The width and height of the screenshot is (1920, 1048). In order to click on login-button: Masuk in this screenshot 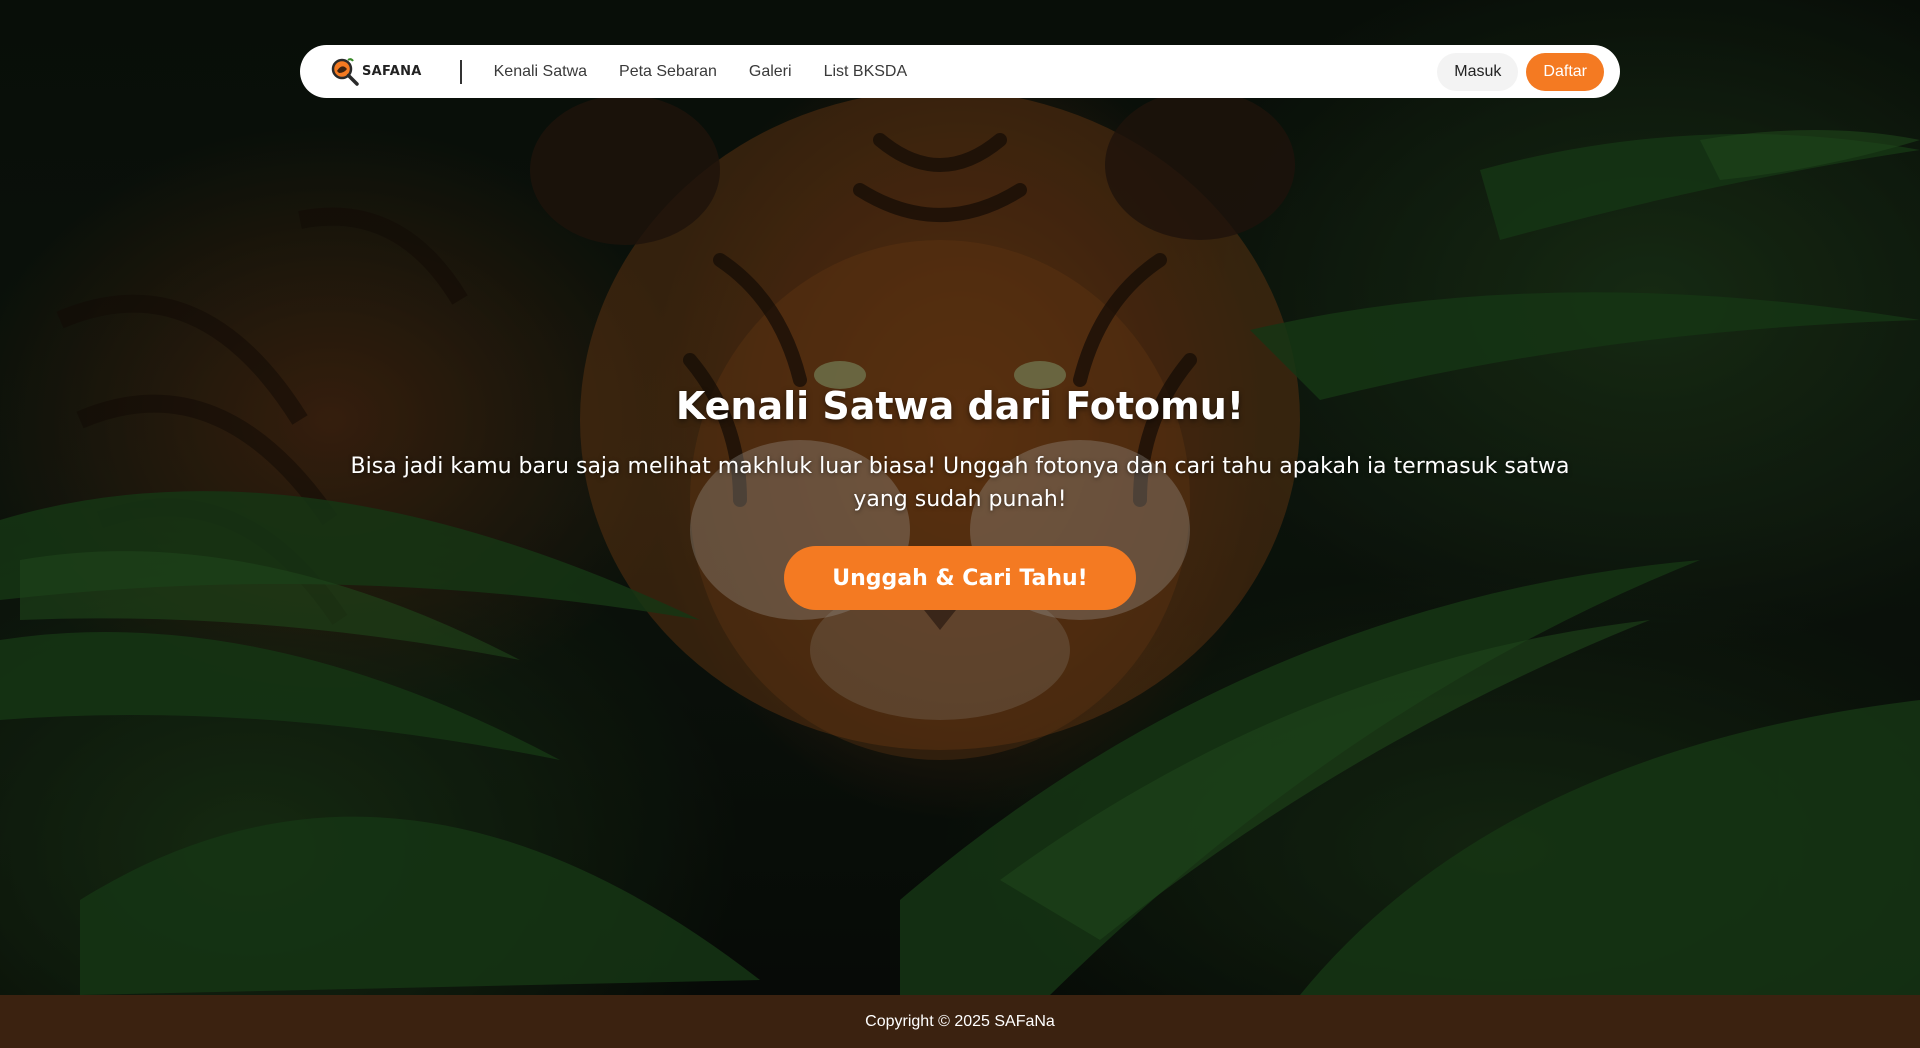, I will do `click(1478, 71)`.